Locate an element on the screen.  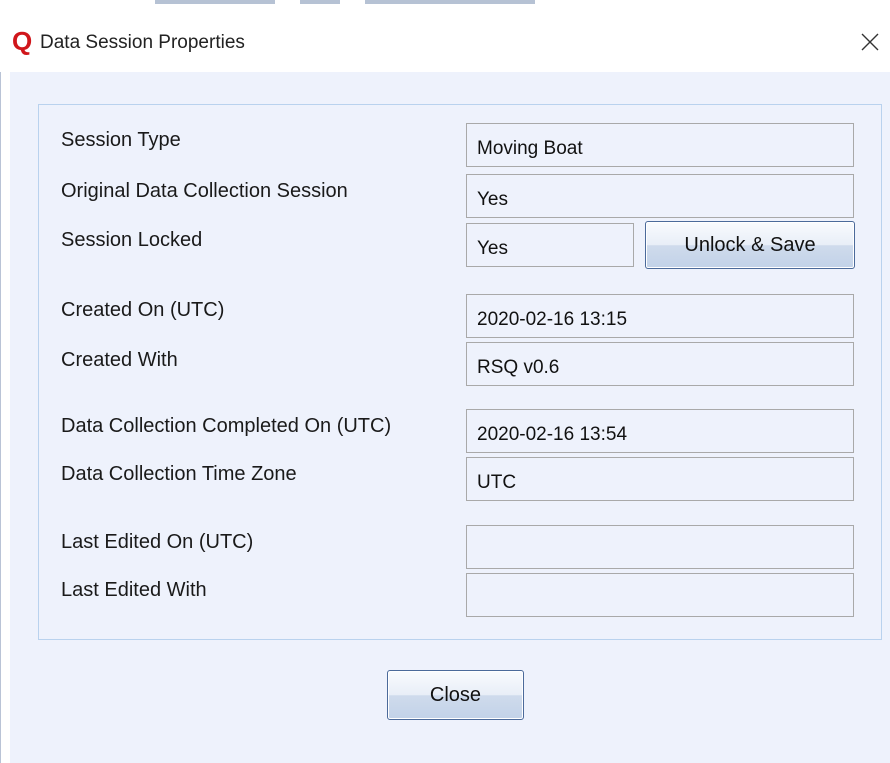
original-session-field: Yes is located at coordinates (660, 196).